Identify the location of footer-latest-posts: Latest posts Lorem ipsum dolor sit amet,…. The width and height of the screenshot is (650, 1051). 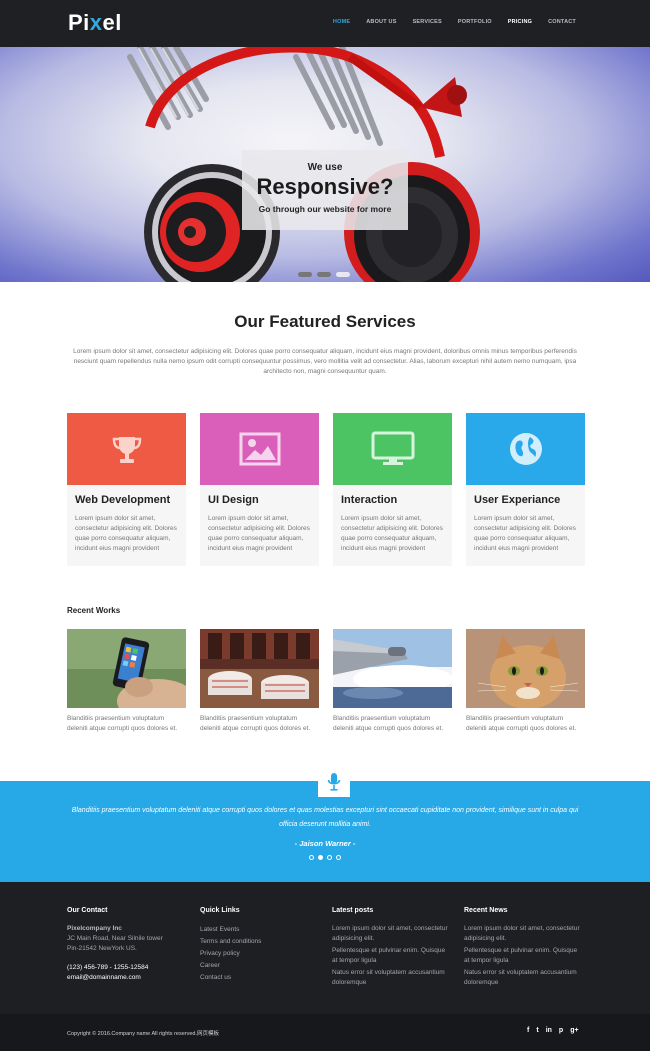
(392, 948).